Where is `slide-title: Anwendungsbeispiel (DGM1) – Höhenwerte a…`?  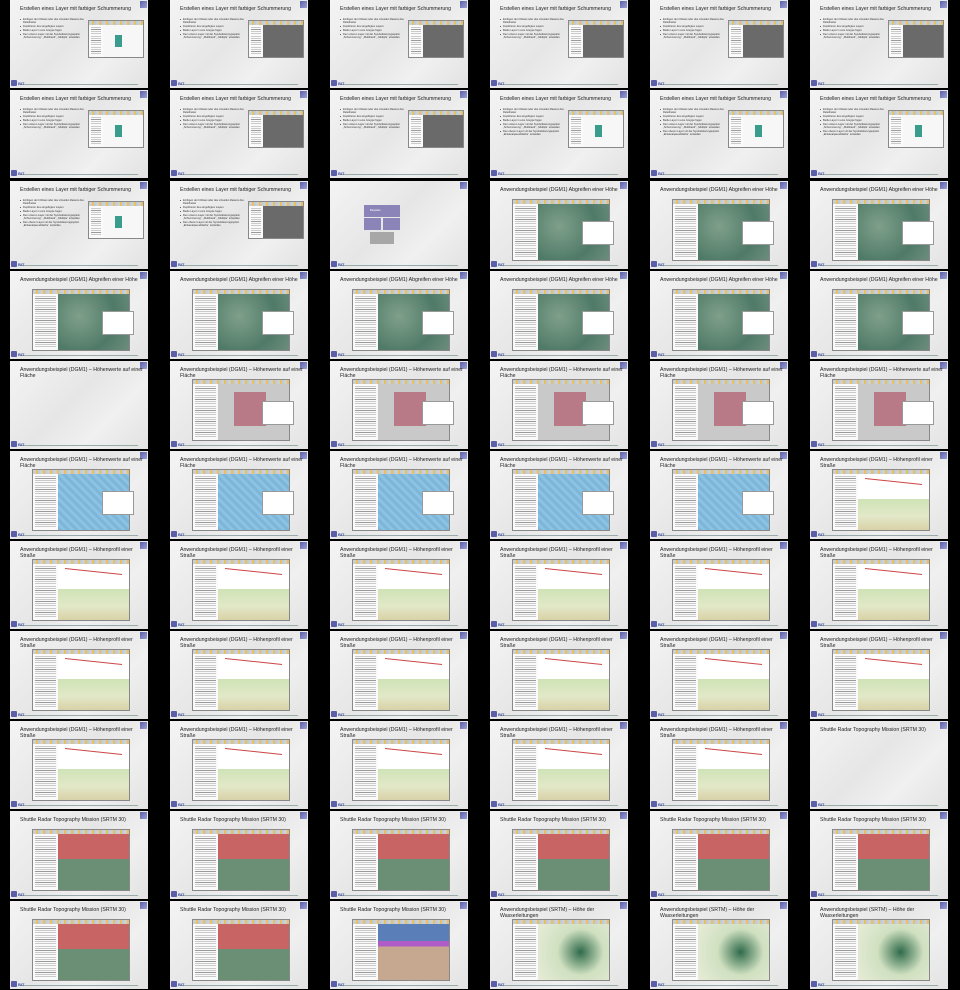 slide-title: Anwendungsbeispiel (DGM1) – Höhenwerte a… is located at coordinates (561, 463).